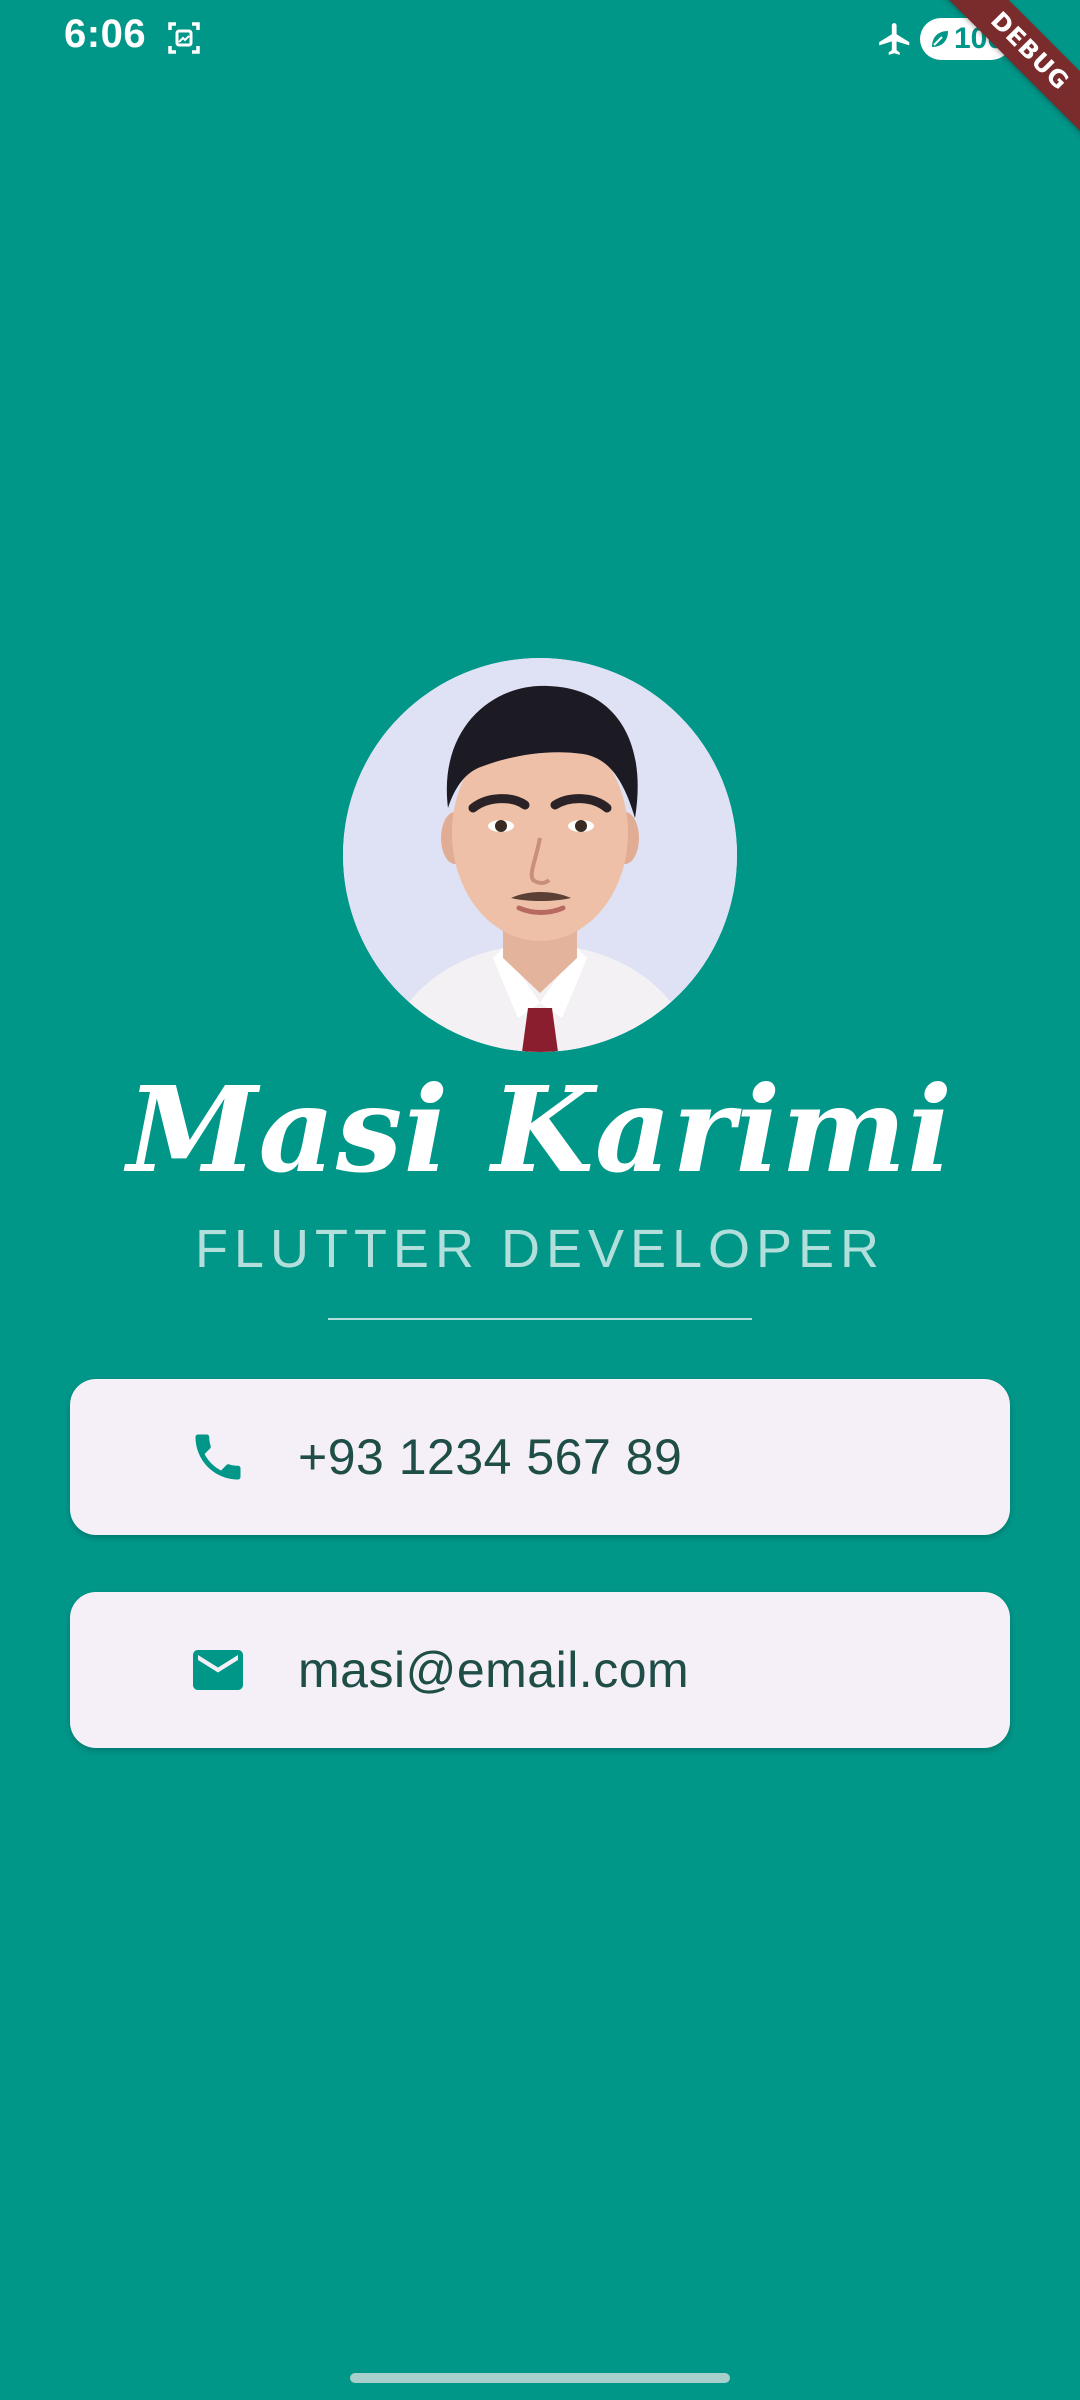  I want to click on profile-title: FLUTTER DEVELOPER, so click(540, 1249).